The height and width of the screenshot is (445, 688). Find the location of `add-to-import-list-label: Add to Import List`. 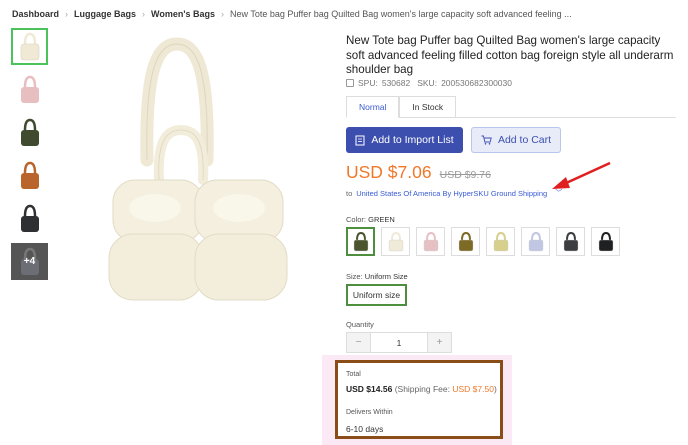

add-to-import-list-label: Add to Import List is located at coordinates (412, 140).